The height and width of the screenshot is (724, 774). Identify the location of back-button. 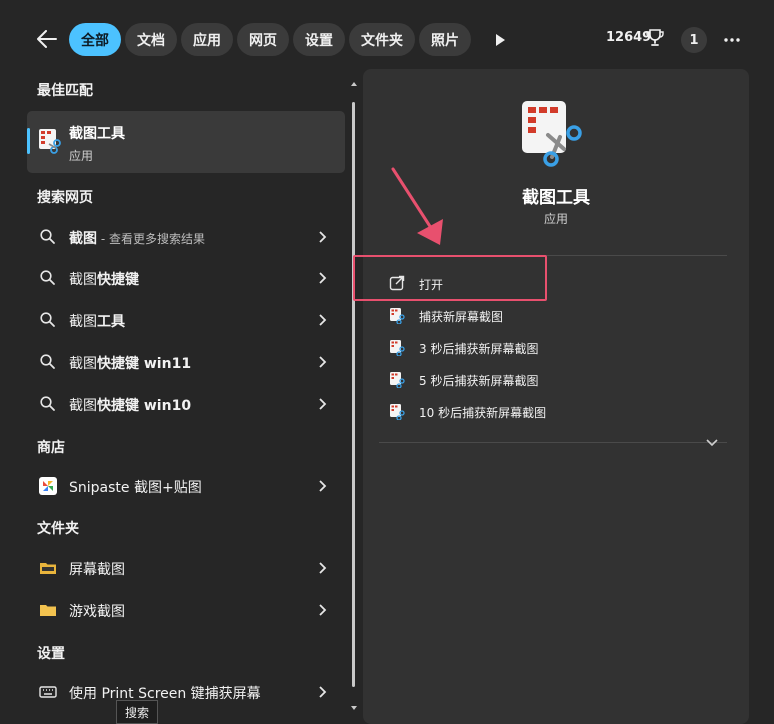
(47, 39).